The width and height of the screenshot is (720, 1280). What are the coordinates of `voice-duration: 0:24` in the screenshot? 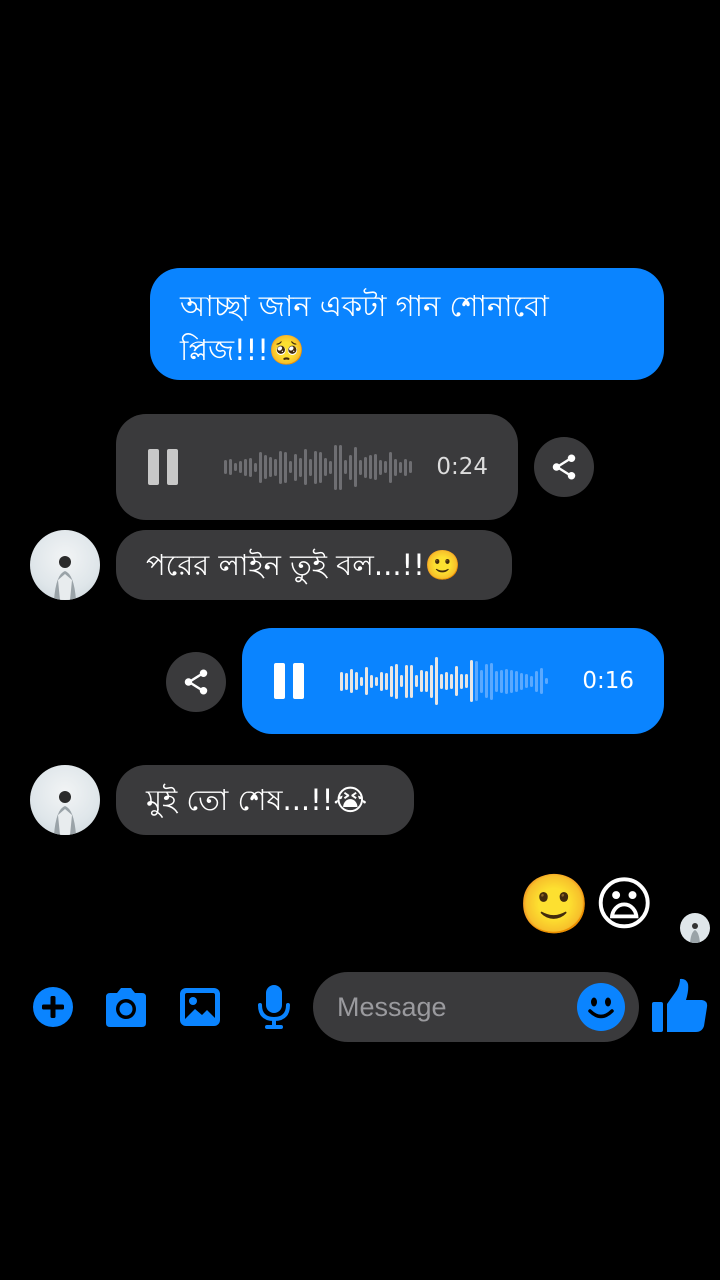 It's located at (462, 467).